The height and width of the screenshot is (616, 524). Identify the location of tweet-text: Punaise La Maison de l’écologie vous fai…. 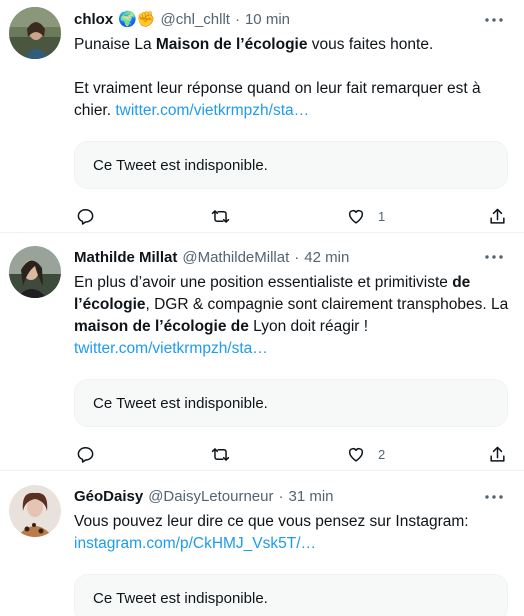
(292, 78).